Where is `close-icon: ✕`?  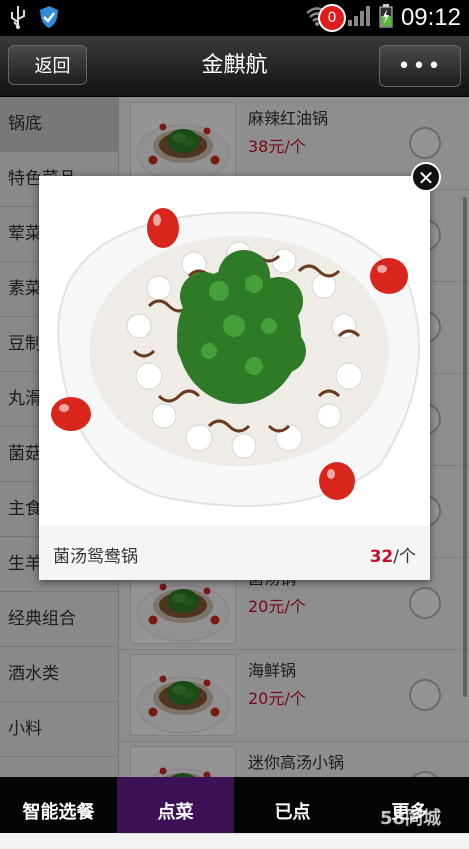 close-icon: ✕ is located at coordinates (426, 177).